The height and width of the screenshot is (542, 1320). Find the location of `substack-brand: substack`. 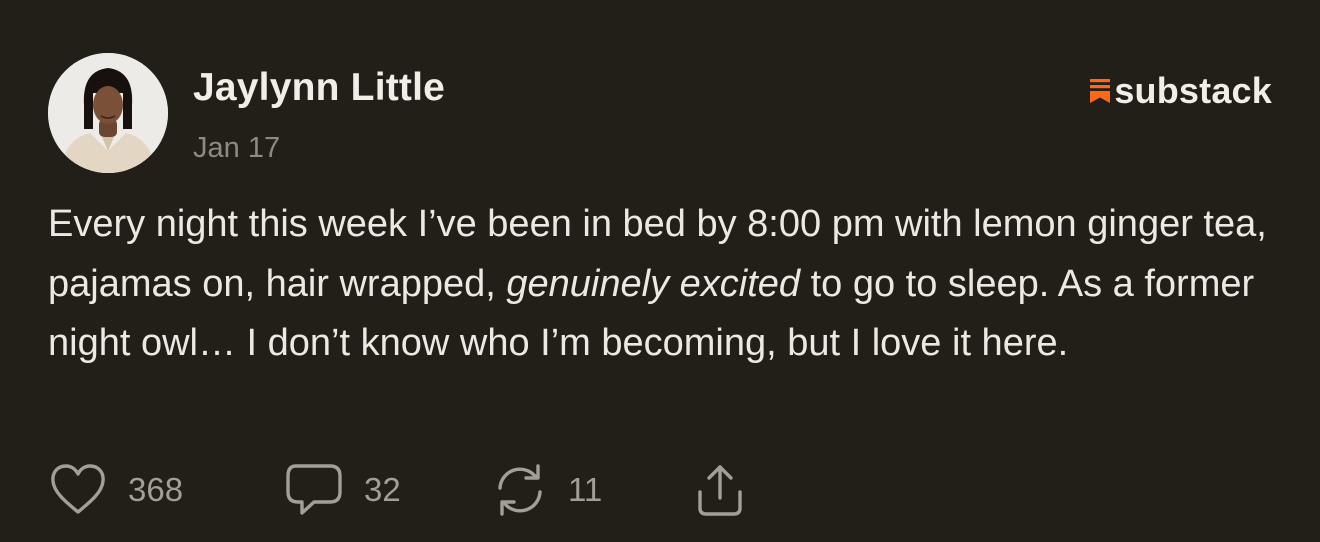

substack-brand: substack is located at coordinates (1181, 91).